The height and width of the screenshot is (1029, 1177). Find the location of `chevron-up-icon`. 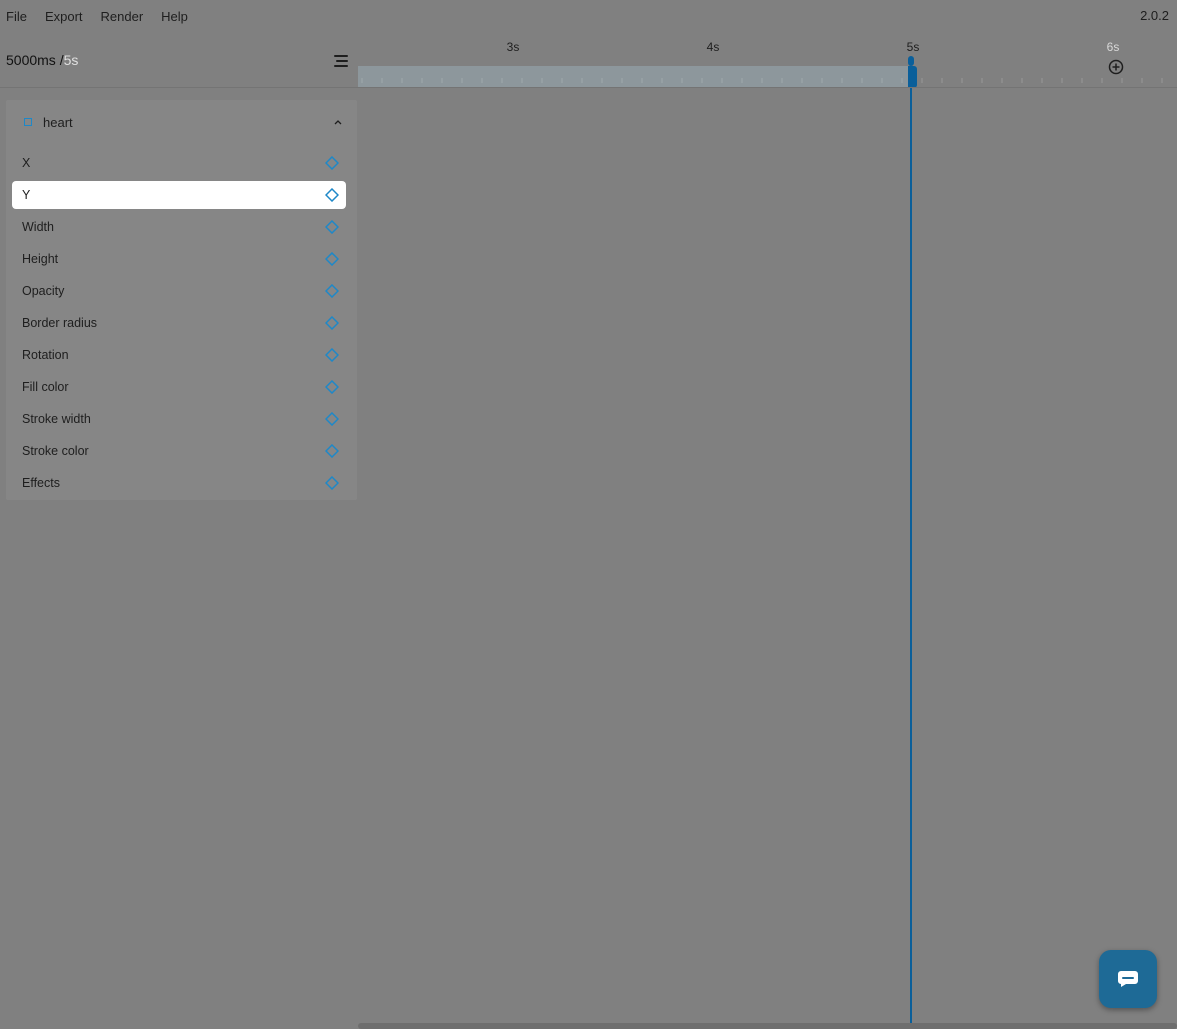

chevron-up-icon is located at coordinates (338, 122).